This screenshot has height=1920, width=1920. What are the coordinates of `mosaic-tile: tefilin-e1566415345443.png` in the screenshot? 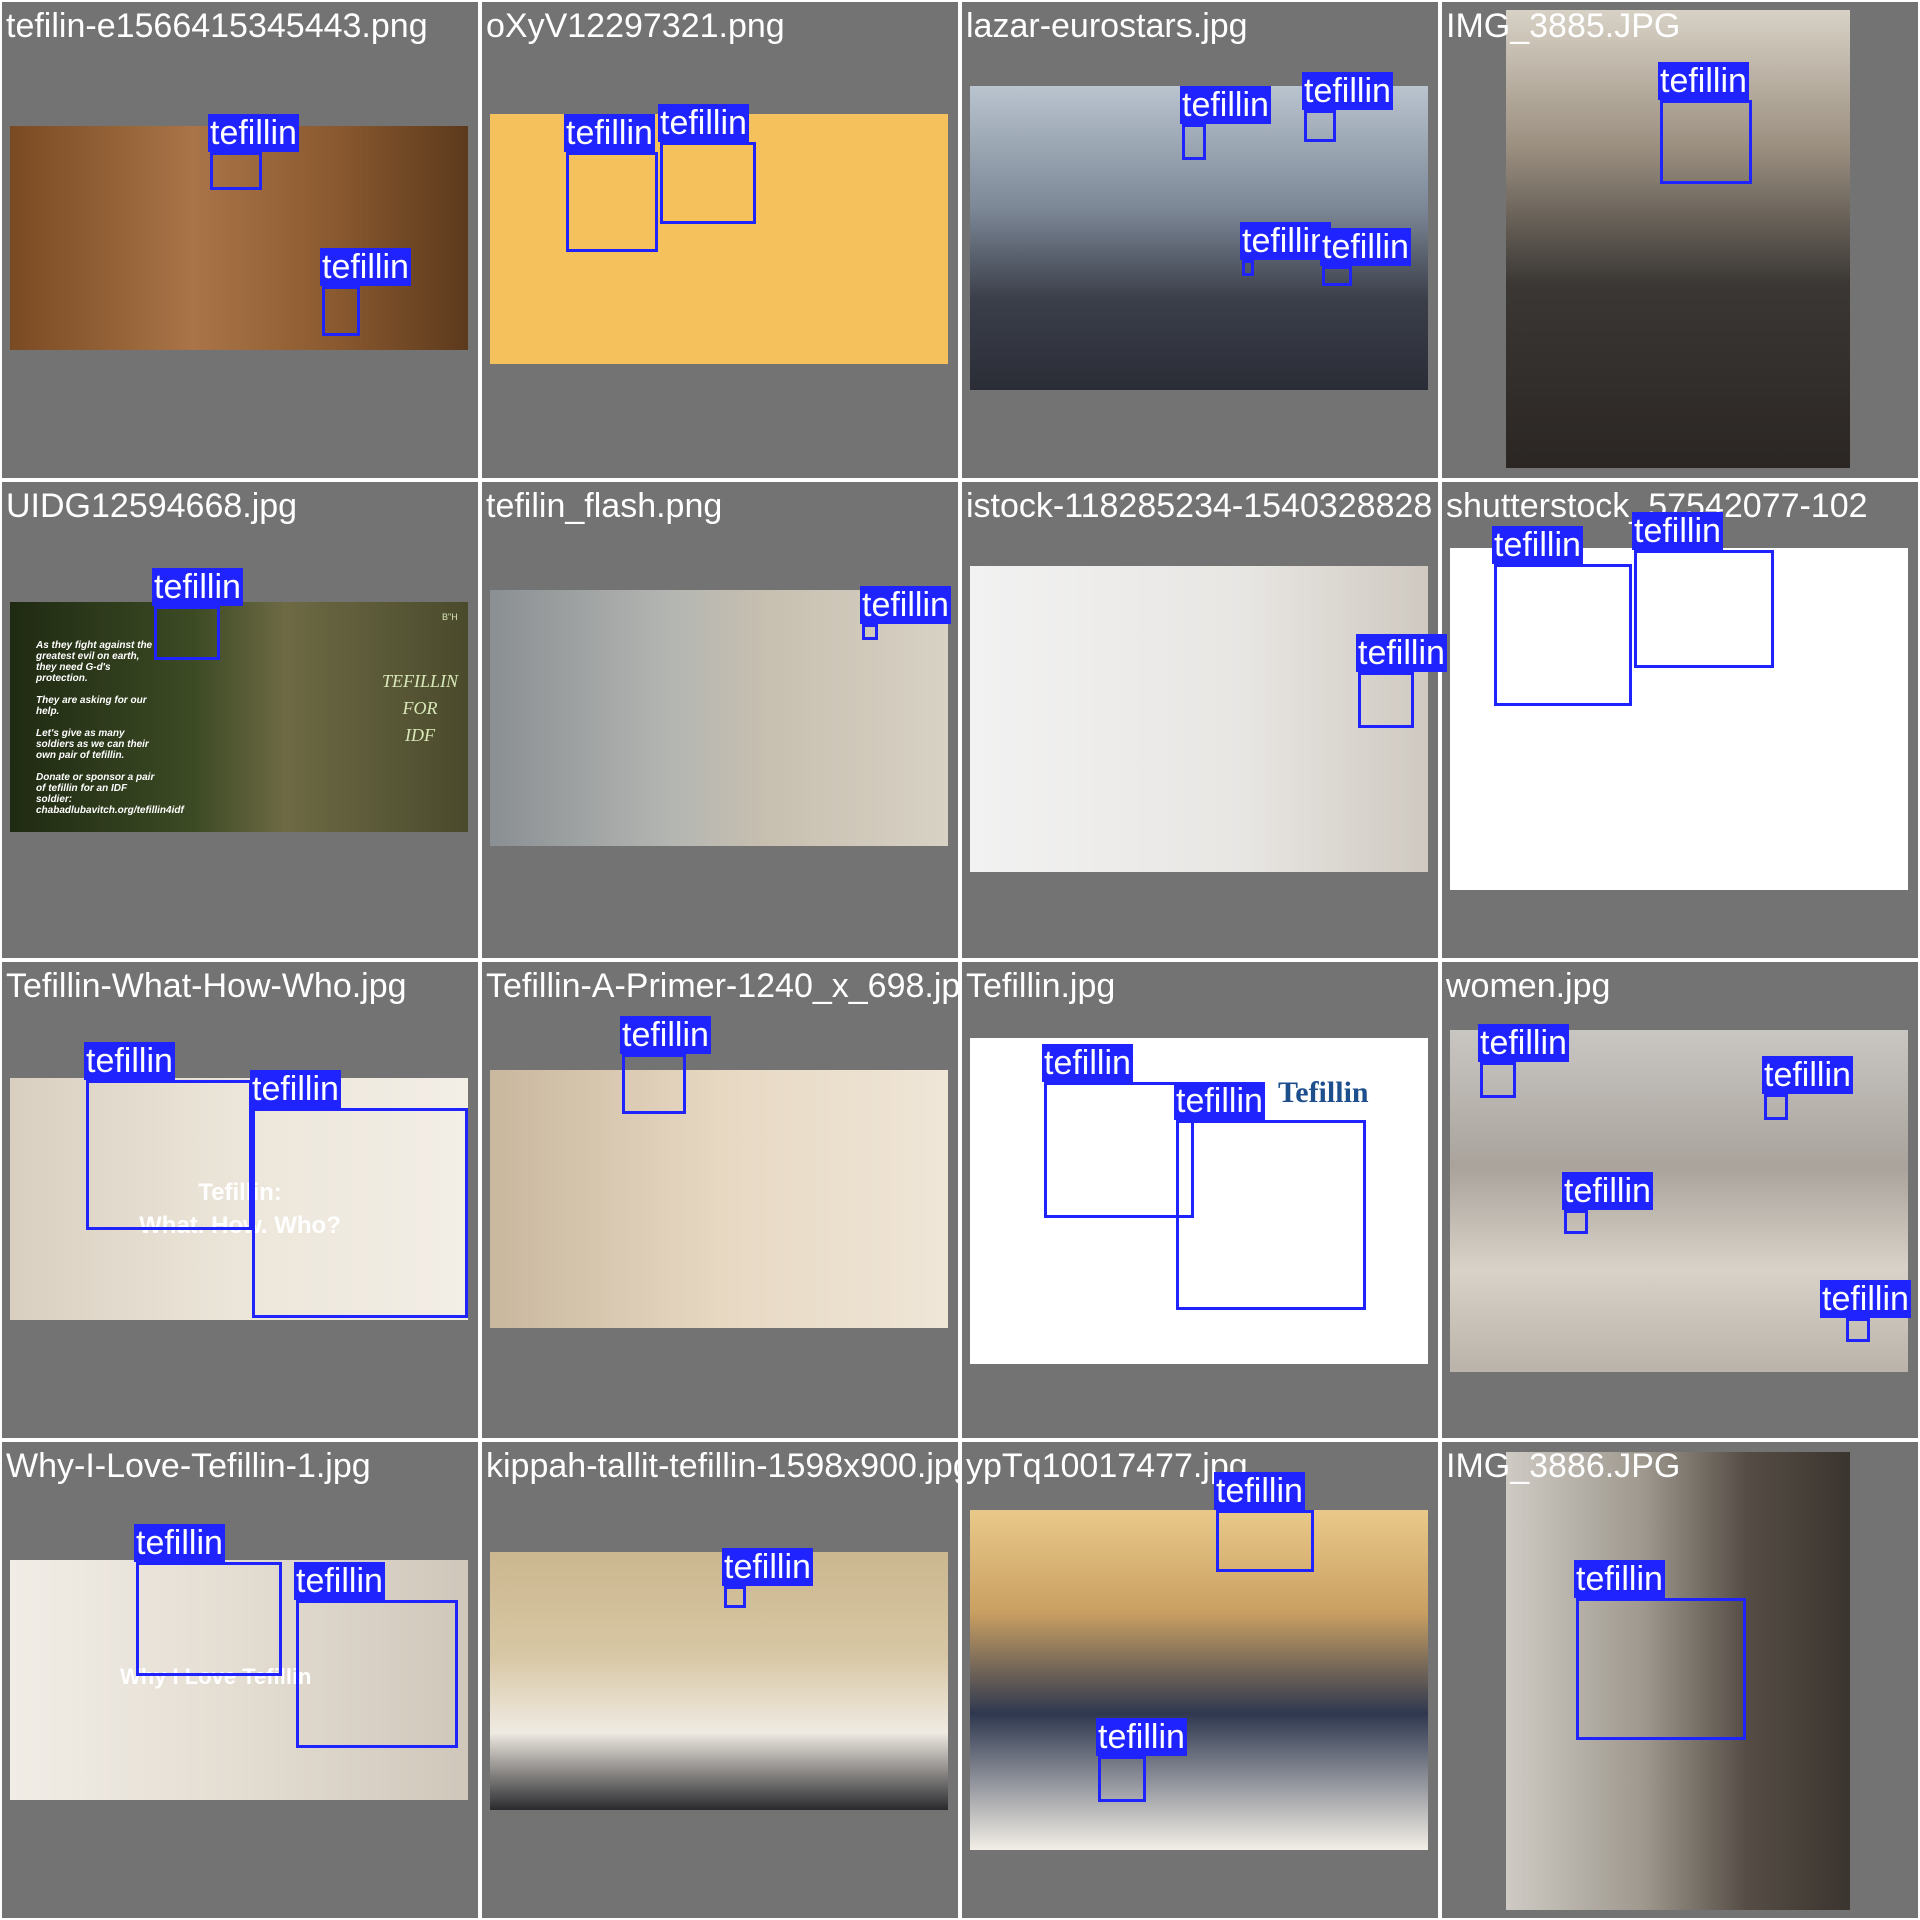 It's located at (240, 240).